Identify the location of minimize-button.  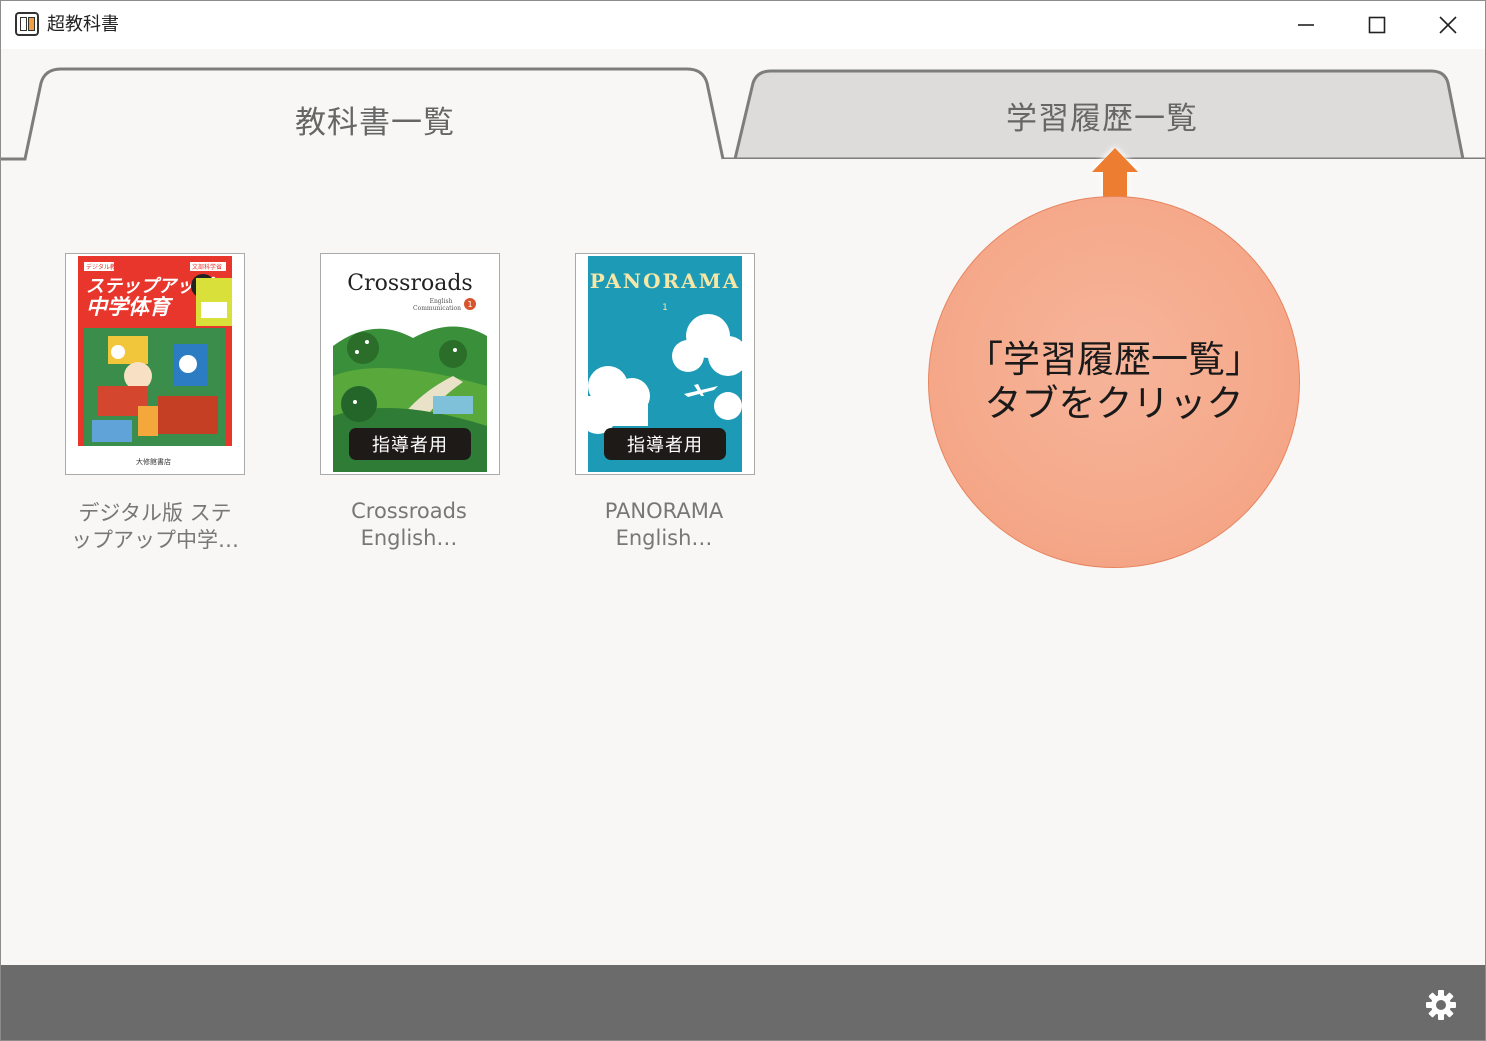
(1306, 25).